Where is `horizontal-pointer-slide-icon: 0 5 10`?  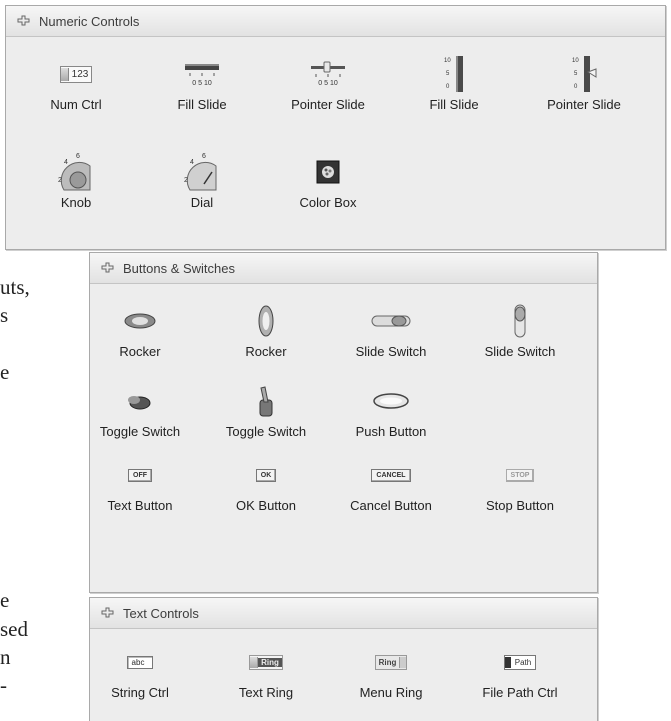
horizontal-pointer-slide-icon: 0 5 10 is located at coordinates (328, 74).